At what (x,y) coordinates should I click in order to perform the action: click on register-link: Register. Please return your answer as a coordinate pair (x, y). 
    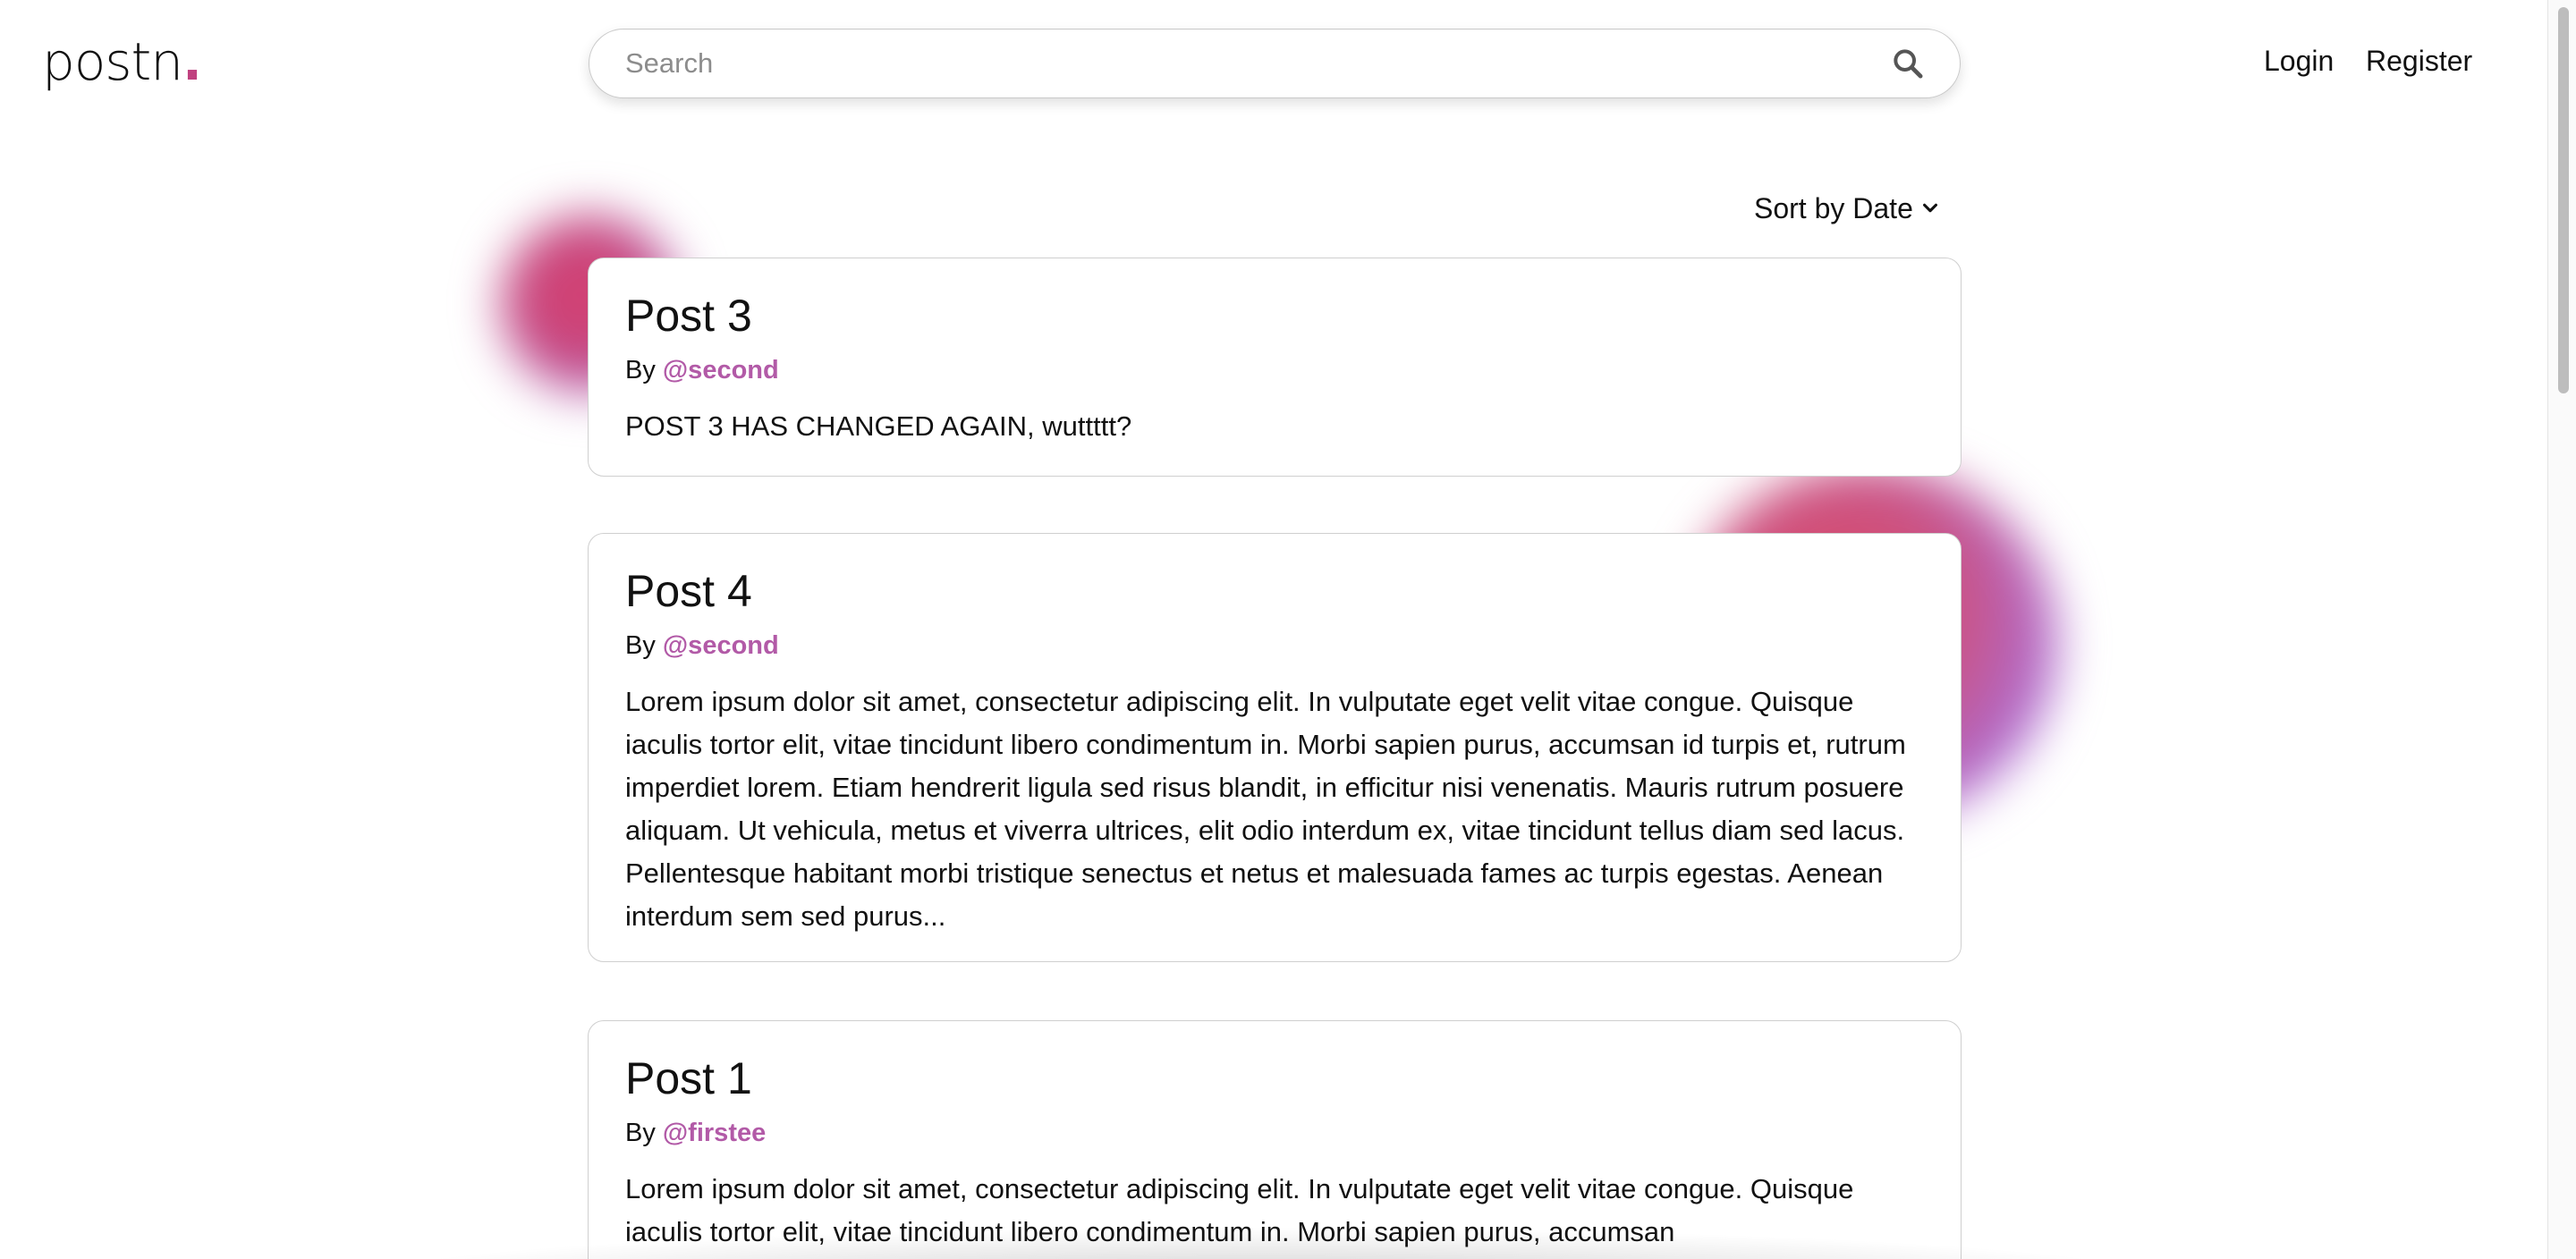
    Looking at the image, I should click on (2419, 61).